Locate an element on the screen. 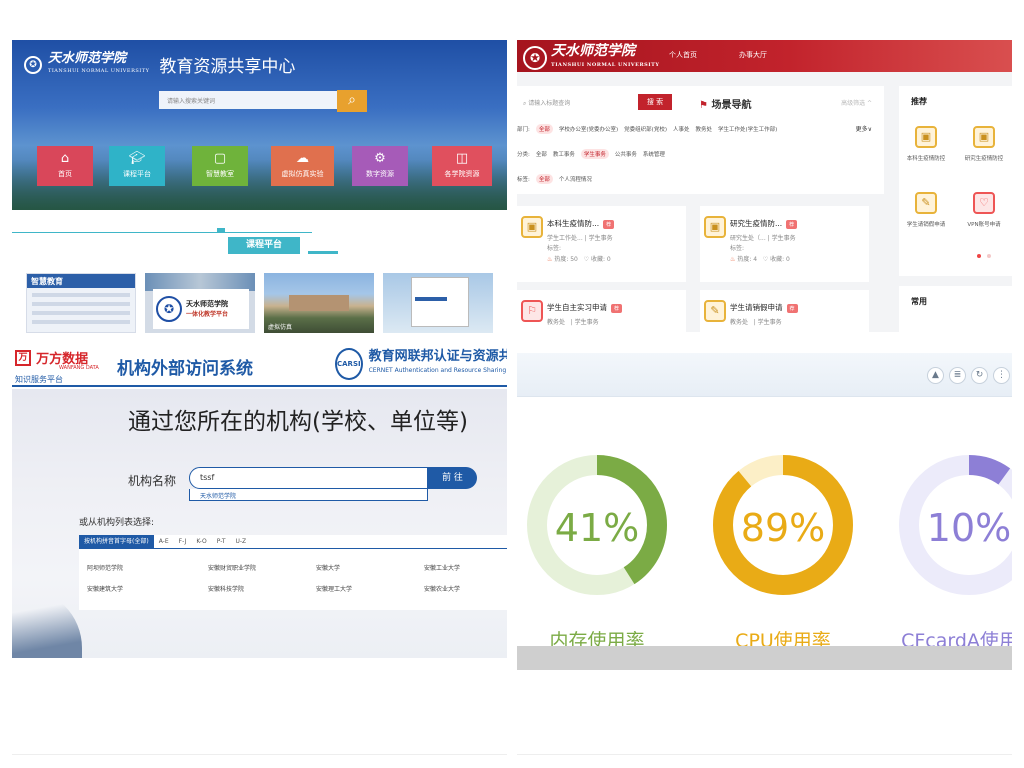 This screenshot has width=1024, height=768. school-logo: 天水师范学院 TIANSHUI NORMAL UNIVERSITY is located at coordinates (98, 64).